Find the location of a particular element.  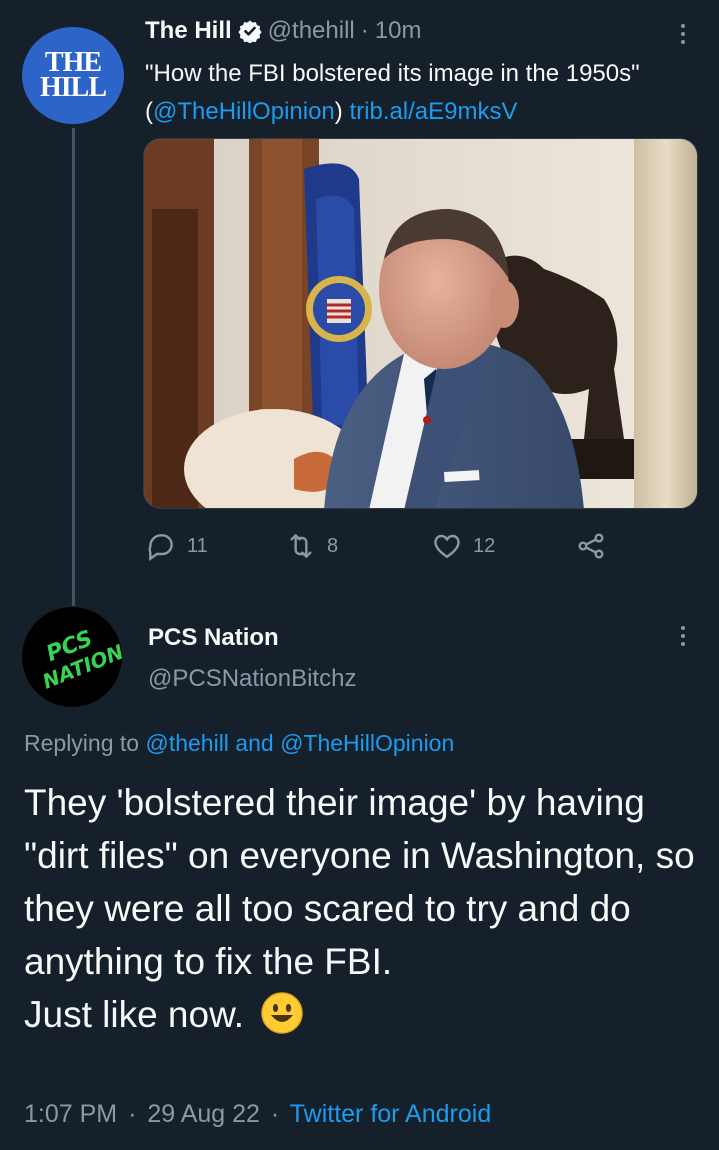

share-button is located at coordinates (596, 546).